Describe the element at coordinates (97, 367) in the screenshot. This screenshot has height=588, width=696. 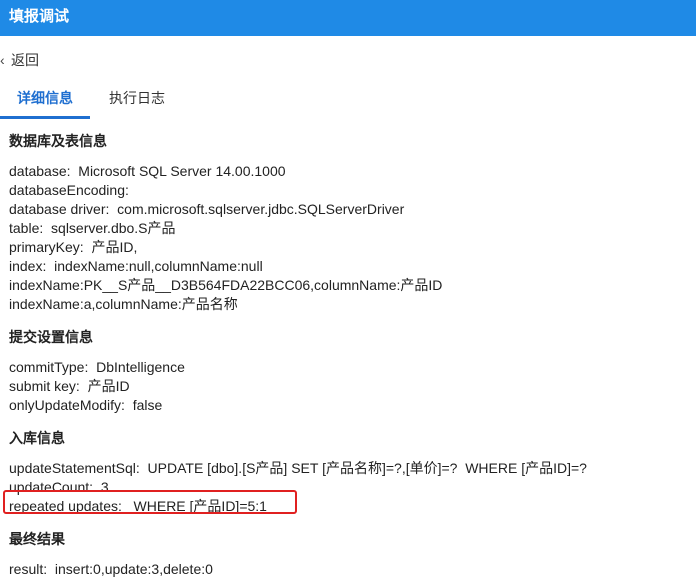
I see `commit-line-type: commitType: DbIntelligence` at that location.